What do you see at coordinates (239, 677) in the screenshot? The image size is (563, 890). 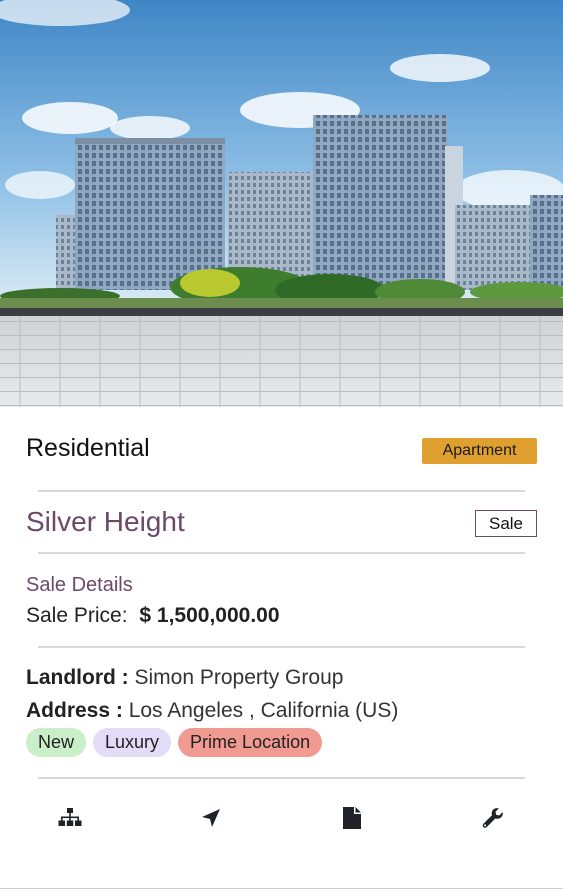 I see `landlord-value: Simon Property Group` at bounding box center [239, 677].